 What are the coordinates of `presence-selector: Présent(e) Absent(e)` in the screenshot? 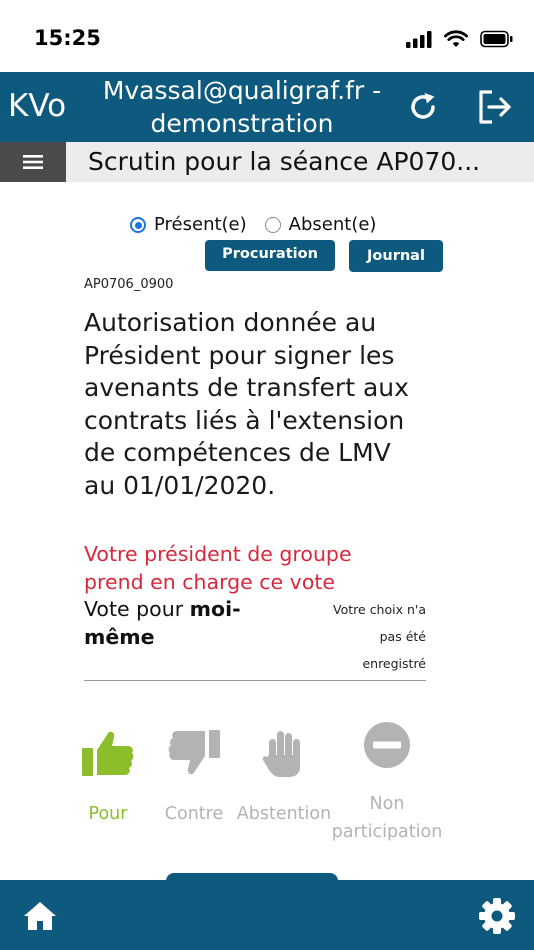 It's located at (253, 224).